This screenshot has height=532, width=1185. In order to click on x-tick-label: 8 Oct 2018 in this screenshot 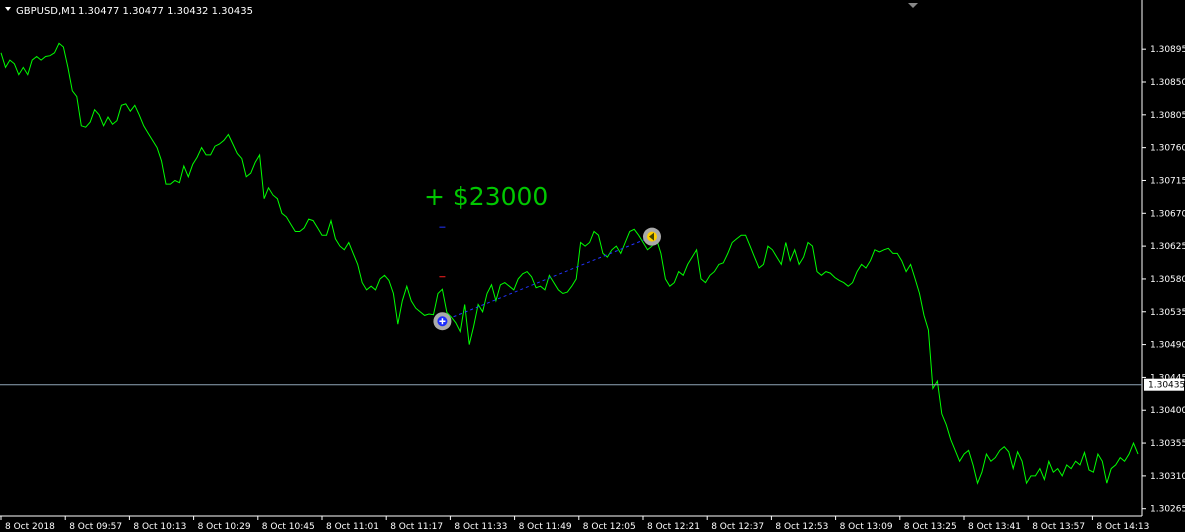, I will do `click(30, 527)`.